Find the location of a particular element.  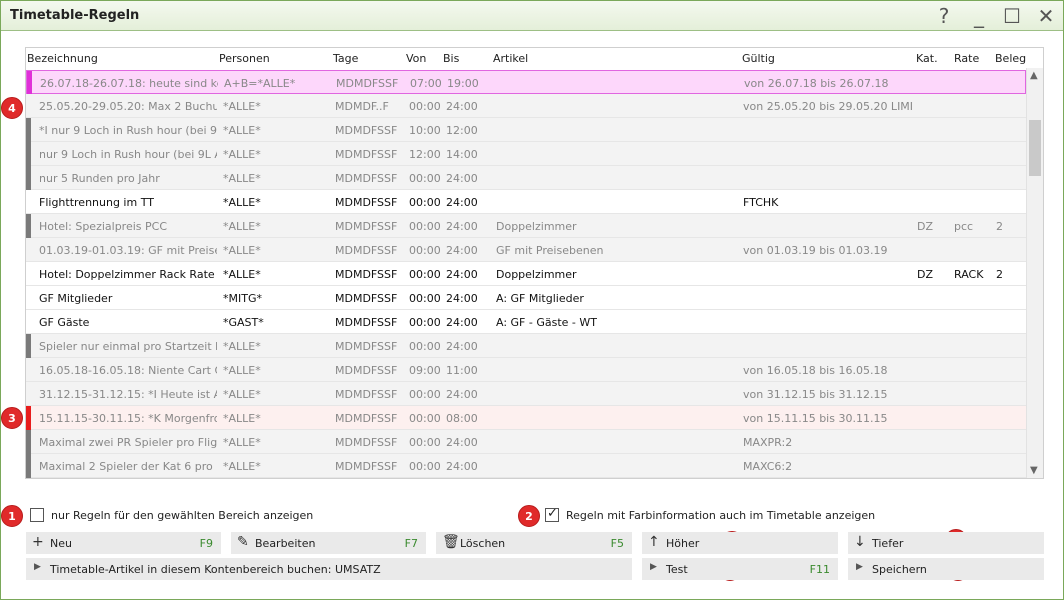

edit-button: ✎ Bearbeiten F7 is located at coordinates (328, 543).